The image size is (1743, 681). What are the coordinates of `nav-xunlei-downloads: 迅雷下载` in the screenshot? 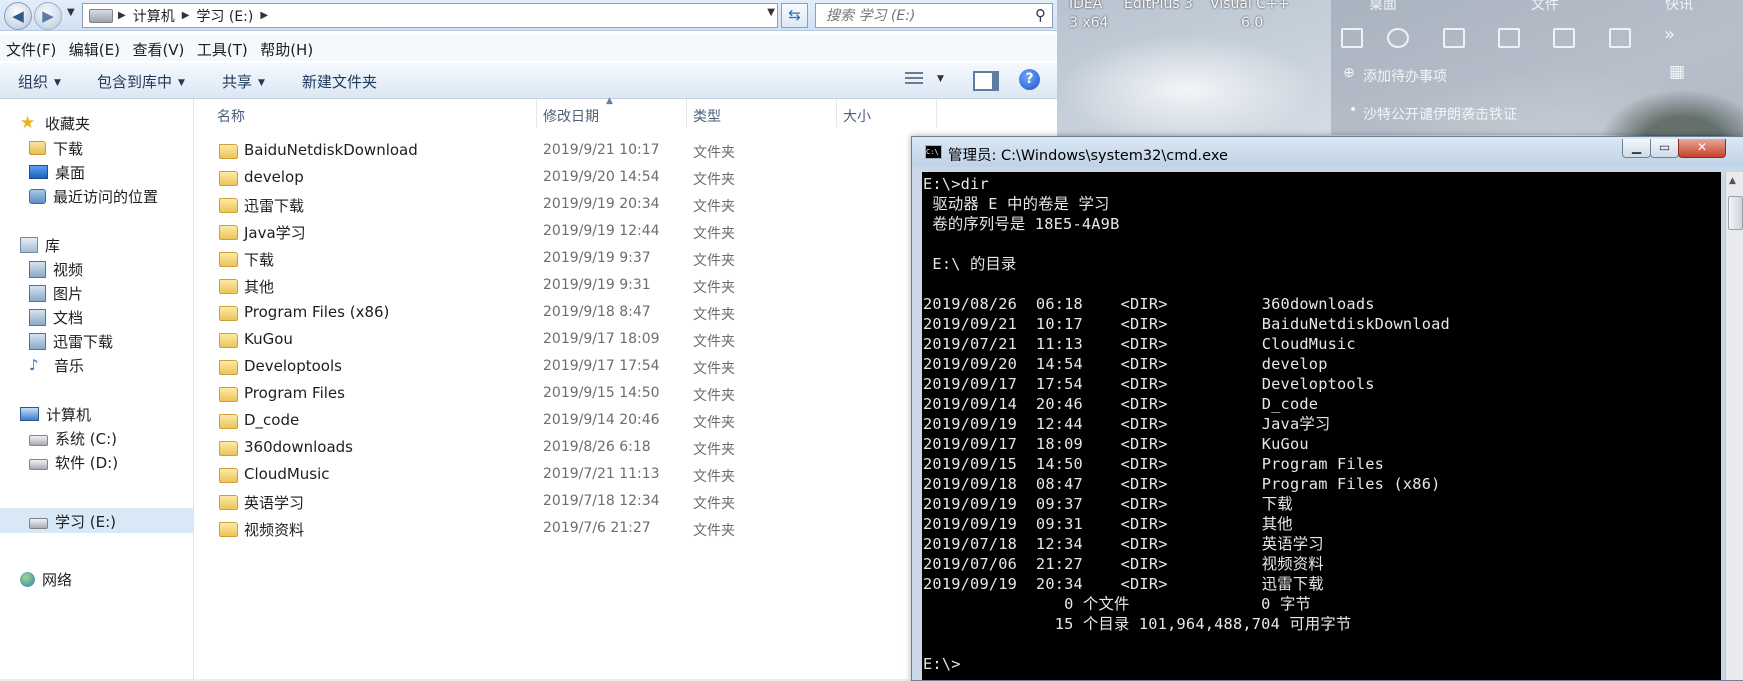 It's located at (71, 341).